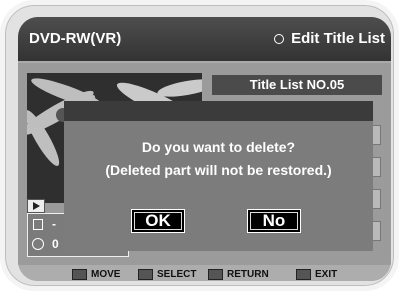  I want to click on help-exit-label: EXIT, so click(326, 274).